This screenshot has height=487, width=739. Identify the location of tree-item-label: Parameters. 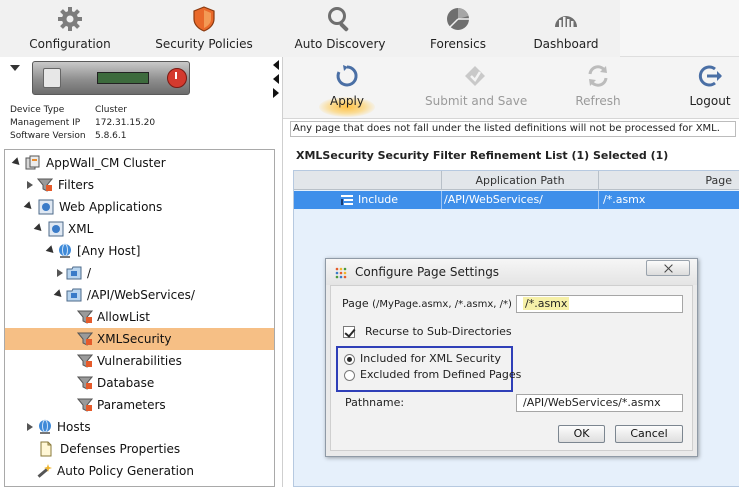
(131, 405).